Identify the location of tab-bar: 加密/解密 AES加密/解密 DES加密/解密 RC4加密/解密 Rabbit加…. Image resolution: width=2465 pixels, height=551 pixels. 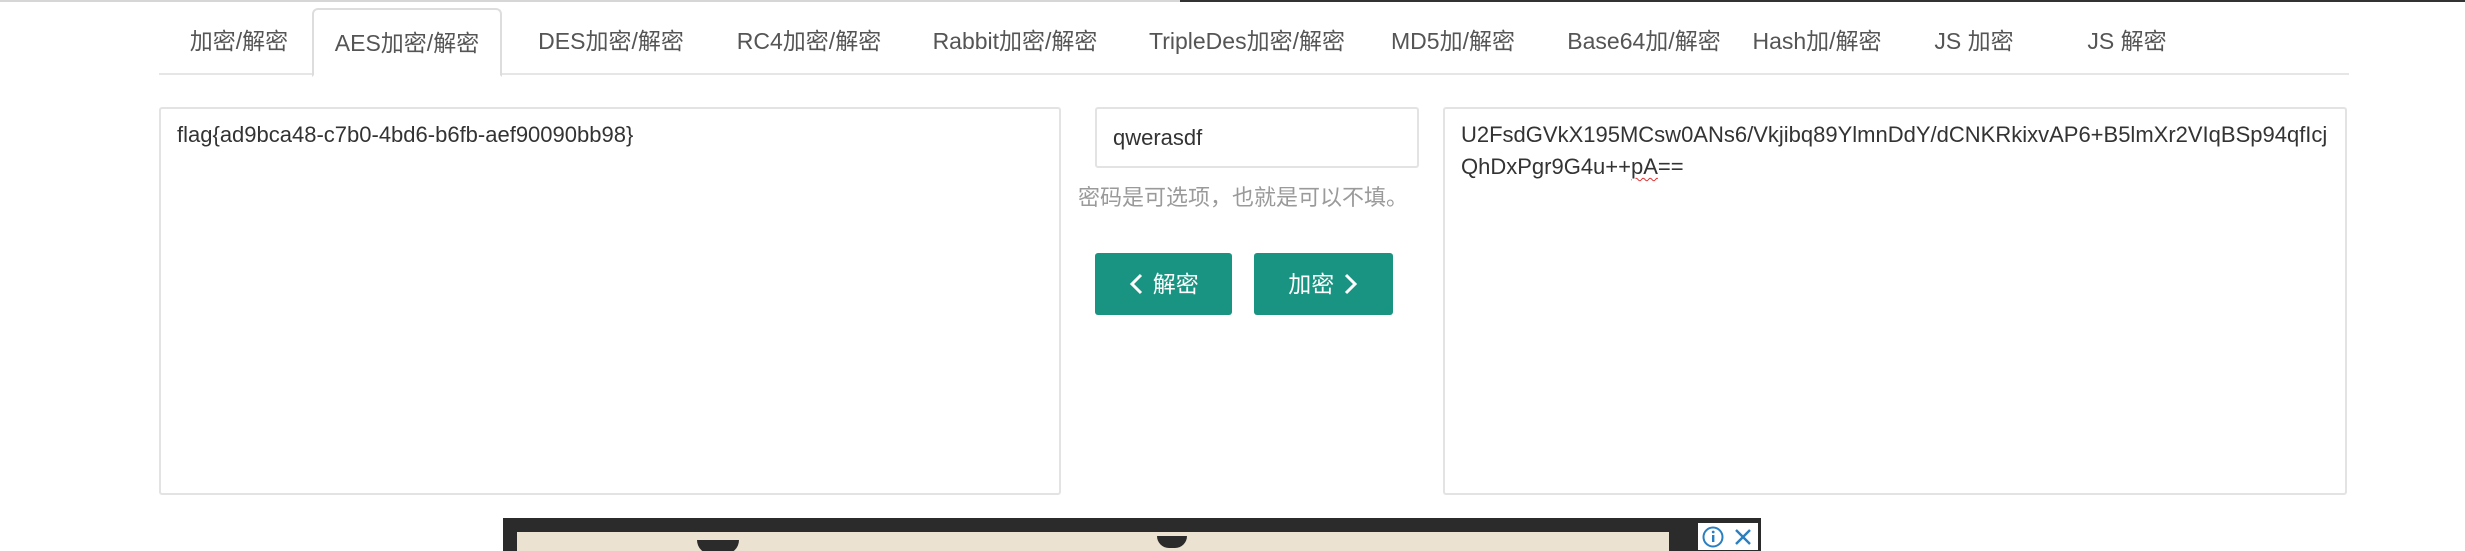
(1254, 42).